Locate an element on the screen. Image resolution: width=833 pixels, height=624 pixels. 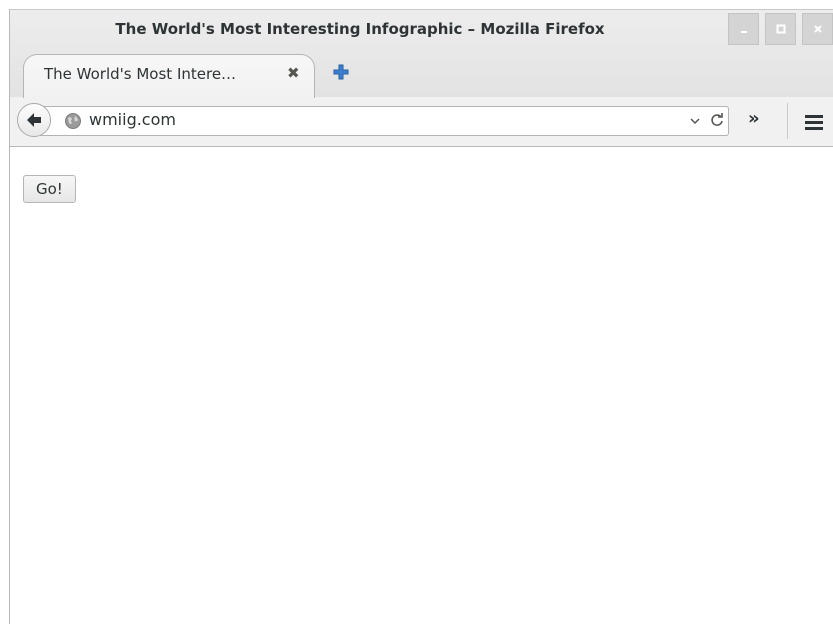
back-arrow-icon is located at coordinates (34, 120).